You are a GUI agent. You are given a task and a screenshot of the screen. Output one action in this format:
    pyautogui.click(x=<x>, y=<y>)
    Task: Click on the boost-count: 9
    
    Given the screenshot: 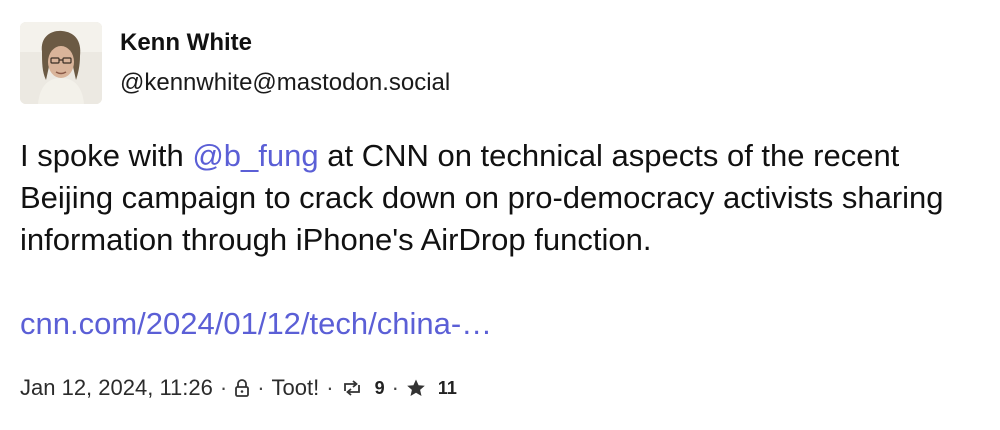 What is the action you would take?
    pyautogui.click(x=379, y=388)
    